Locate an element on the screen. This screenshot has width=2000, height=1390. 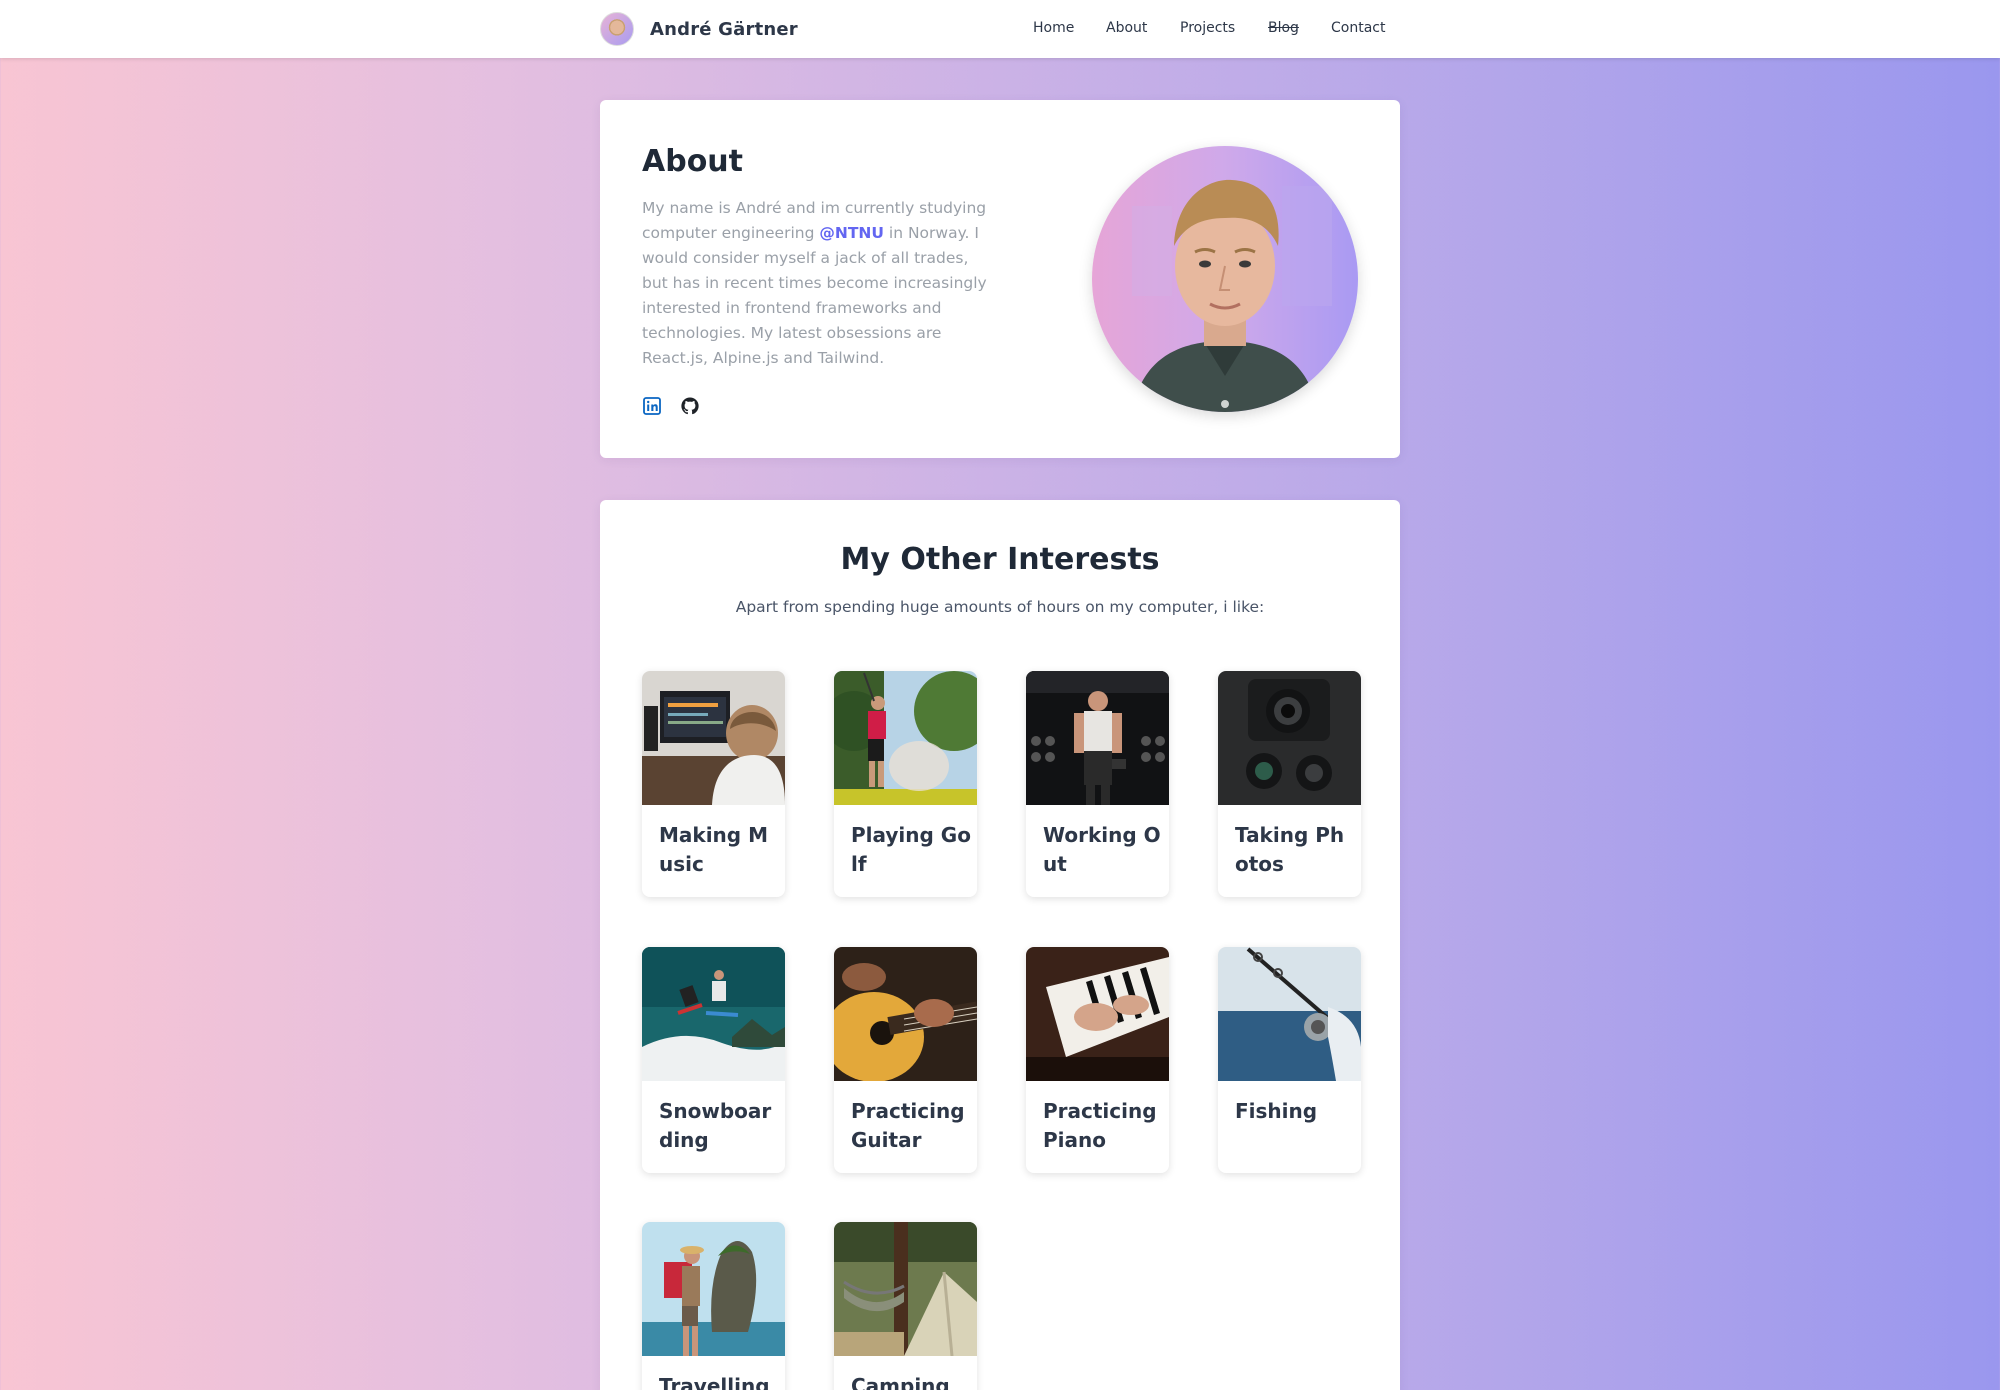
interest-label: Snowboarding is located at coordinates (715, 1125).